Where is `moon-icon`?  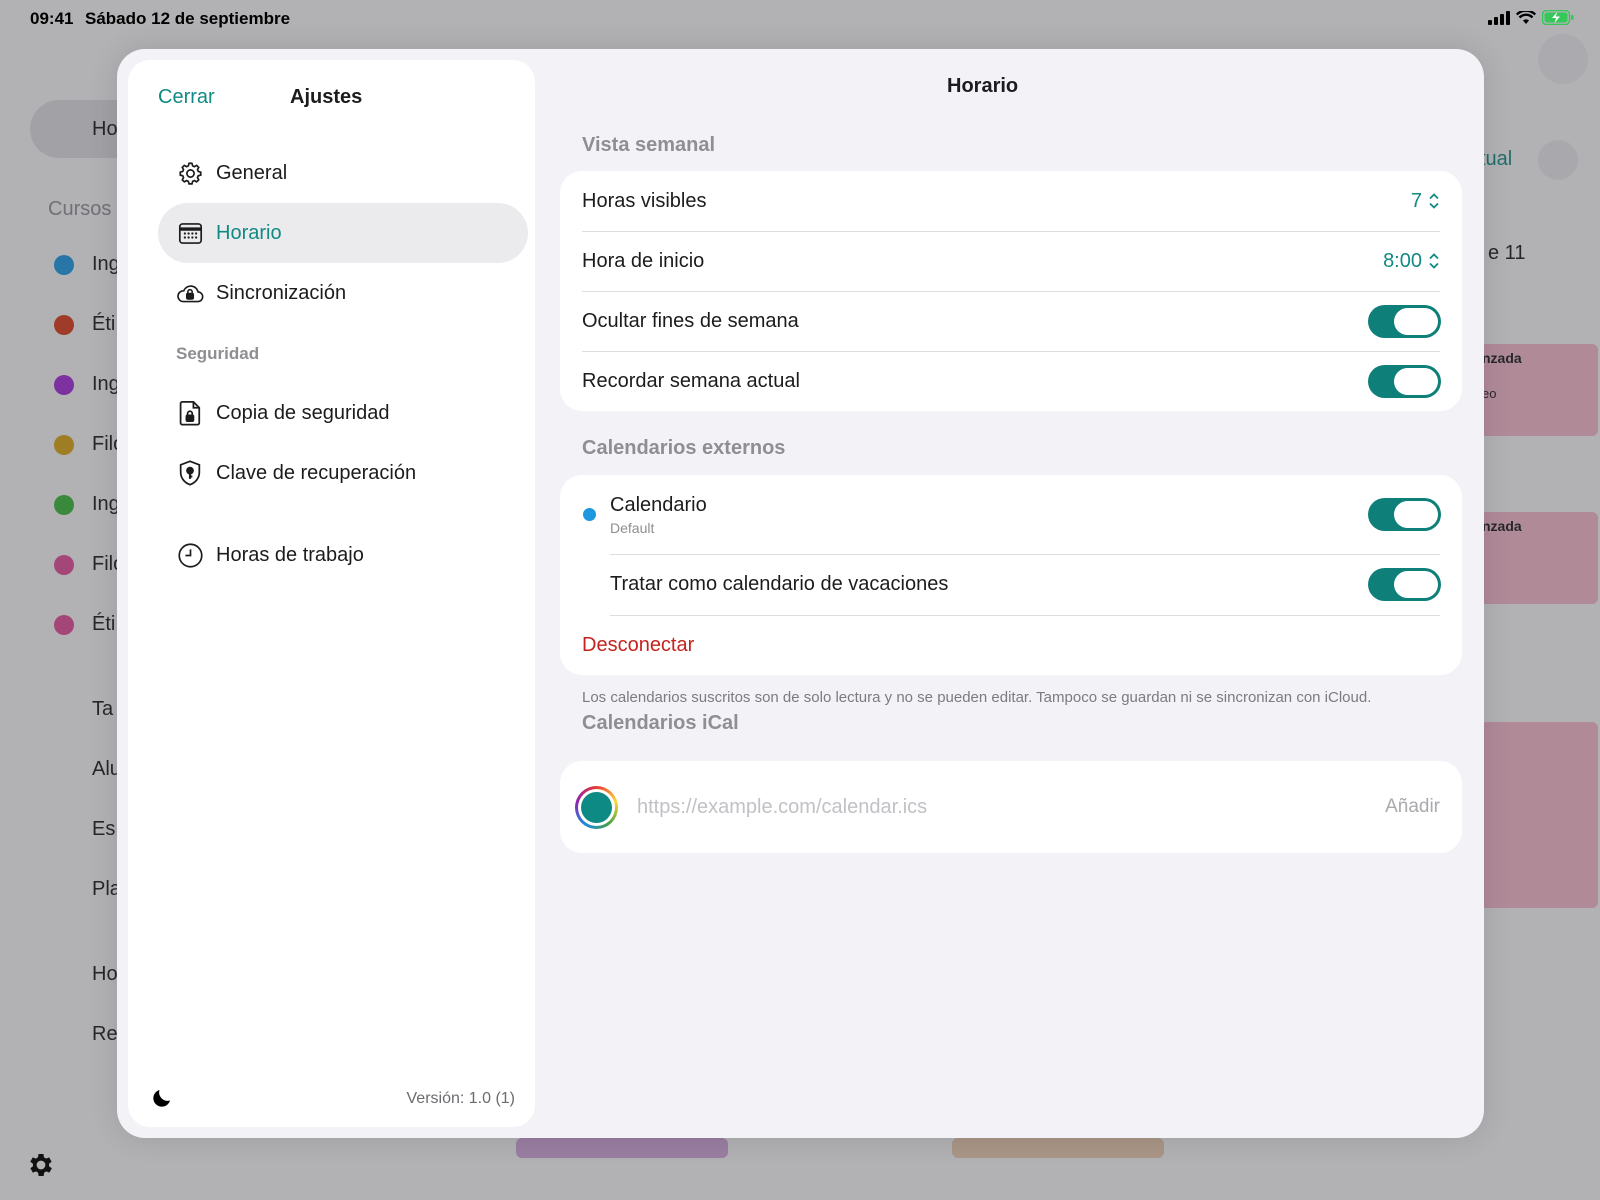 moon-icon is located at coordinates (162, 1098).